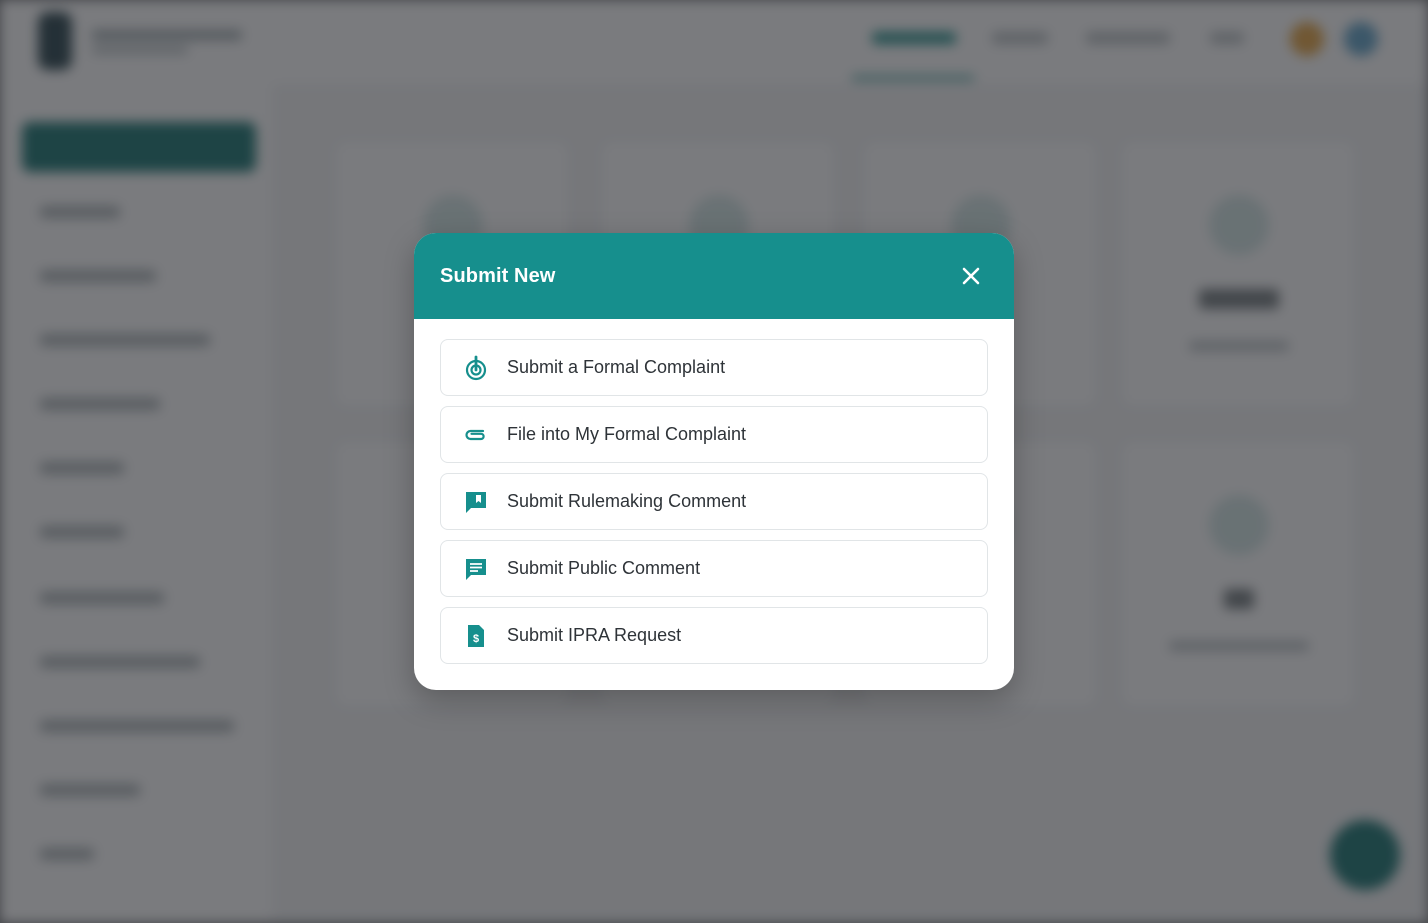  Describe the element at coordinates (714, 635) in the screenshot. I see `submit-ipra-request-option: $ Submit IPRA Request` at that location.